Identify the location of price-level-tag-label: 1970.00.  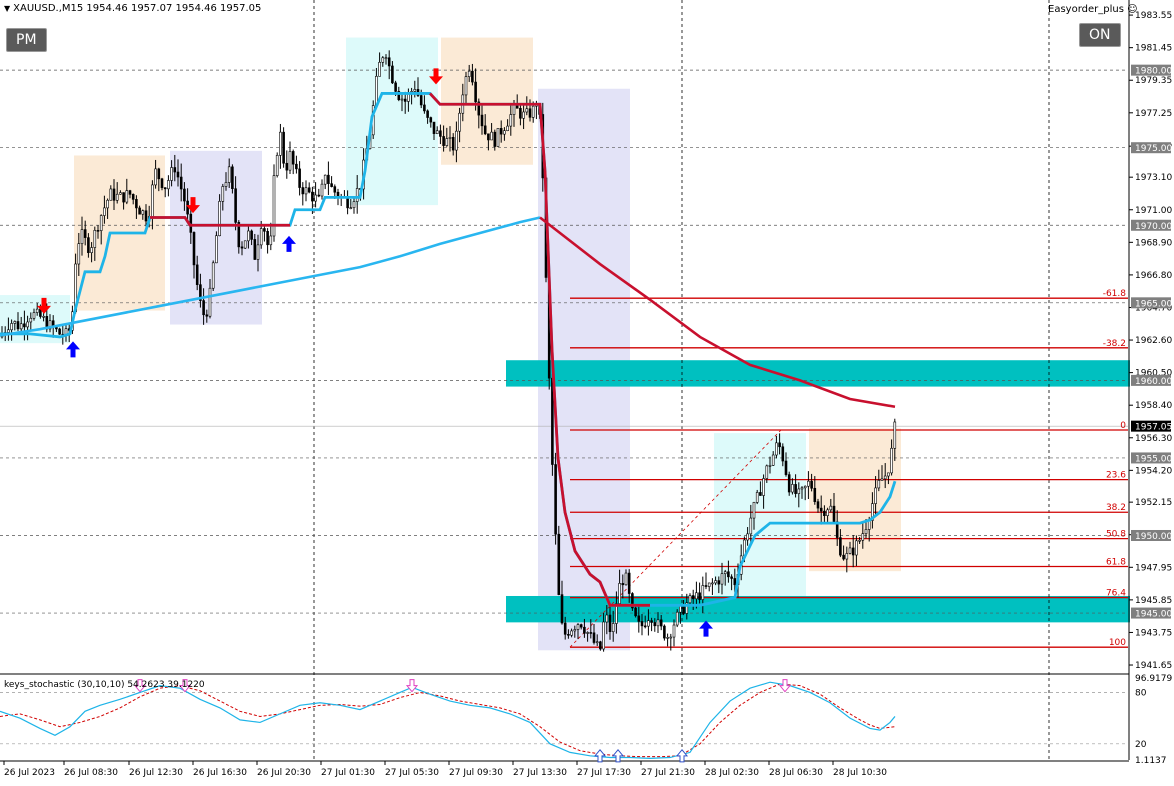
(1153, 227).